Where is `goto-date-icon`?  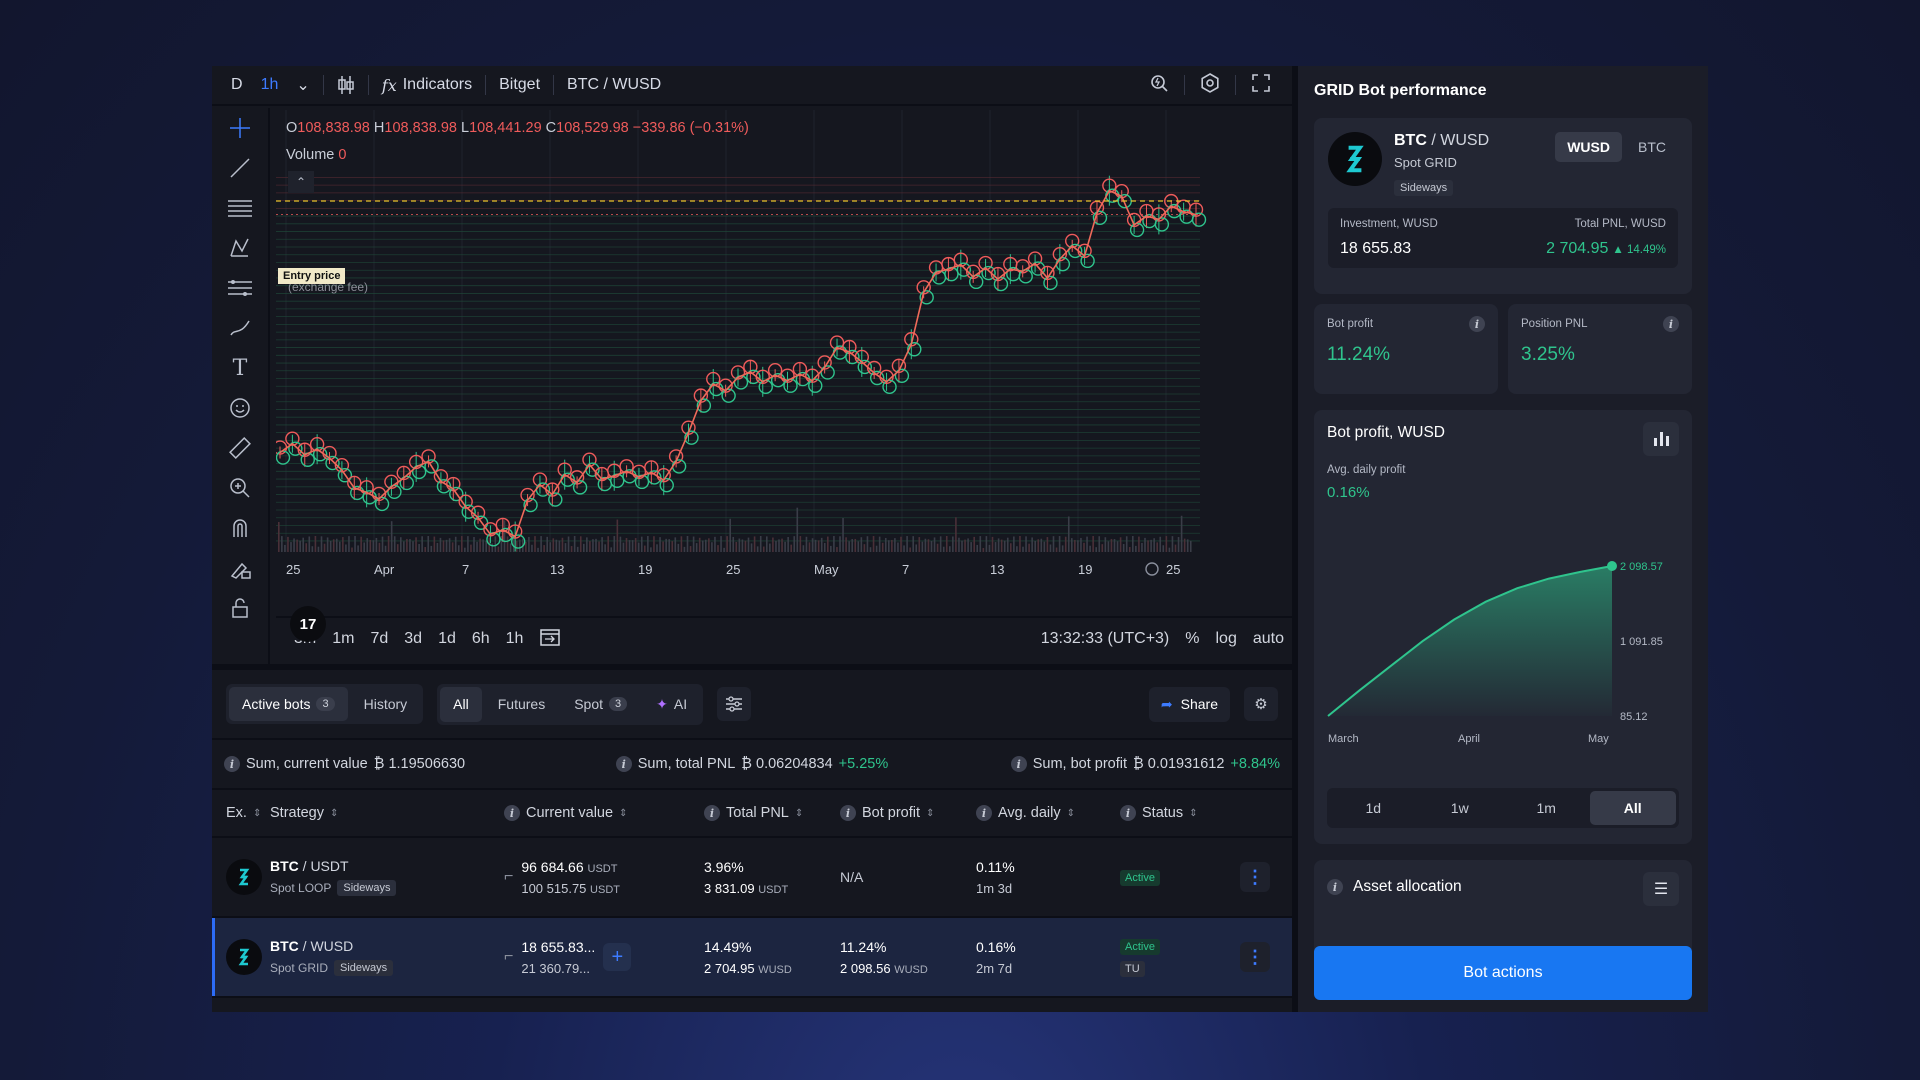 goto-date-icon is located at coordinates (550, 639).